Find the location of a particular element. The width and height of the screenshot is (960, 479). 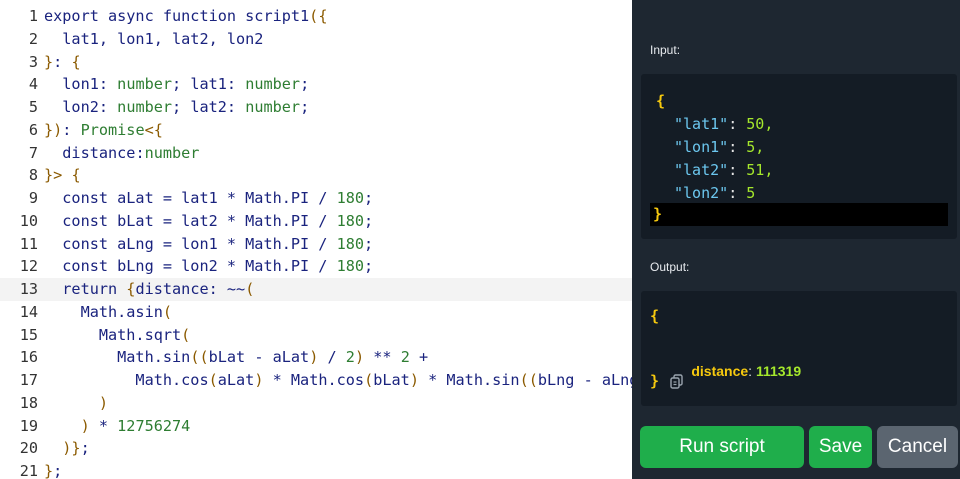

code-token: lon1 is located at coordinates (71, 84).